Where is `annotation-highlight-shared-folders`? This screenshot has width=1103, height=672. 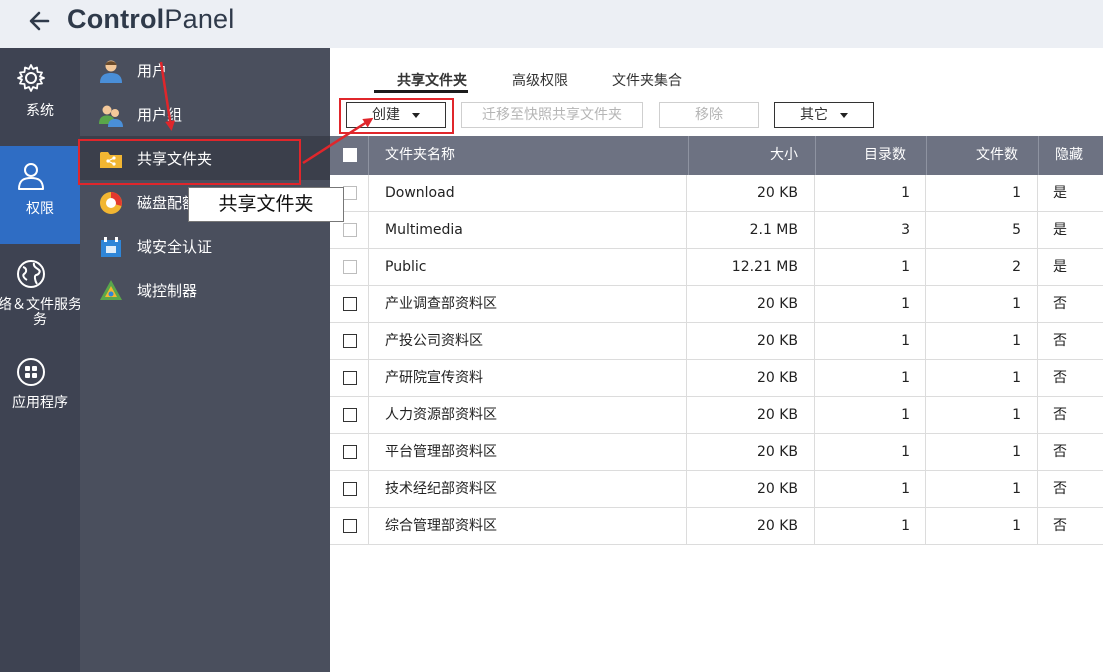 annotation-highlight-shared-folders is located at coordinates (189, 162).